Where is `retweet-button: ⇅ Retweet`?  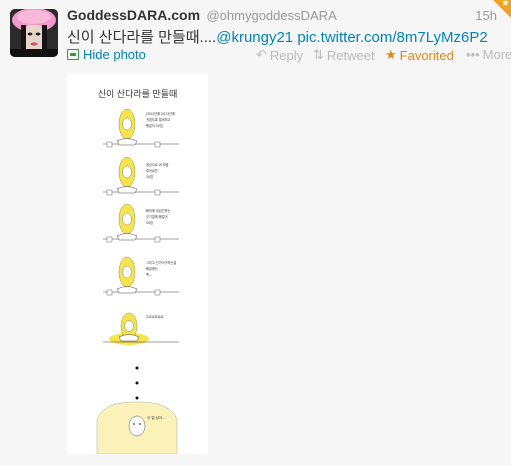
retweet-button: ⇅ Retweet is located at coordinates (344, 55).